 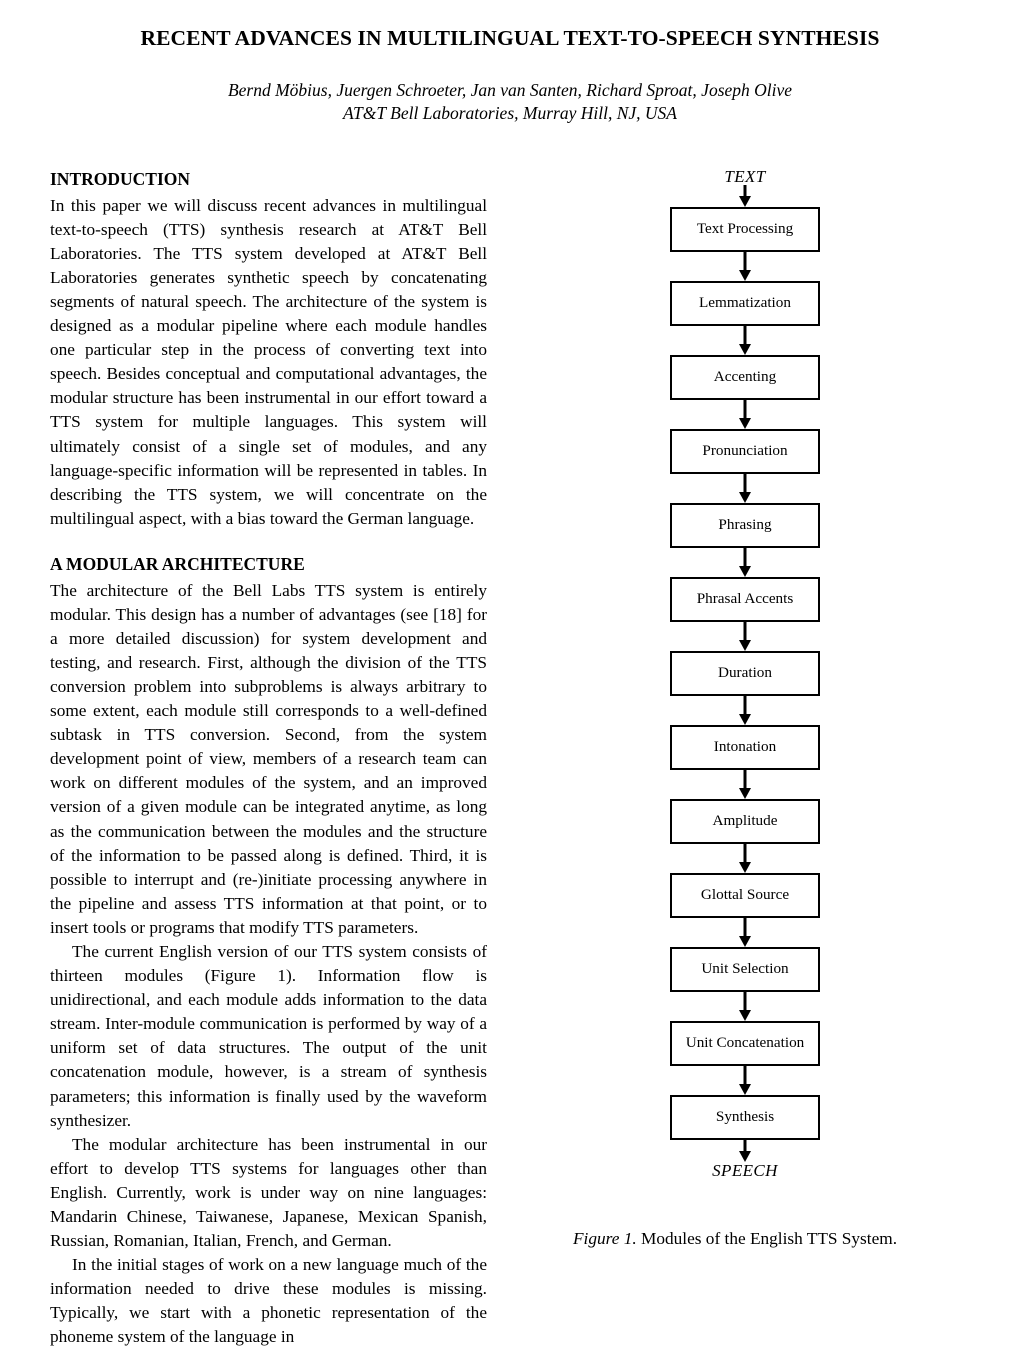 What do you see at coordinates (745, 176) in the screenshot?
I see `flowchart-input-label: TEXT` at bounding box center [745, 176].